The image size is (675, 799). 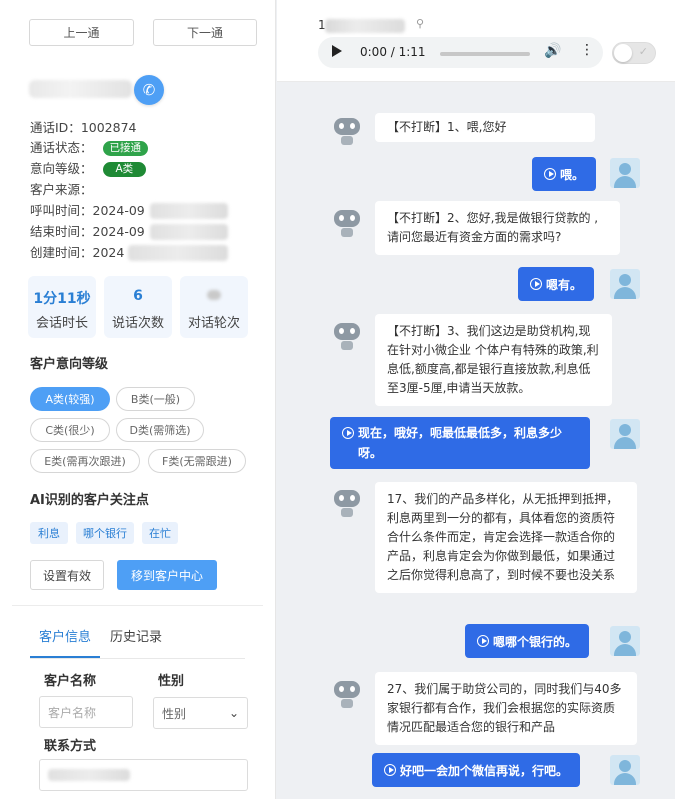 What do you see at coordinates (124, 169) in the screenshot?
I see `intent-level-badge: A类` at bounding box center [124, 169].